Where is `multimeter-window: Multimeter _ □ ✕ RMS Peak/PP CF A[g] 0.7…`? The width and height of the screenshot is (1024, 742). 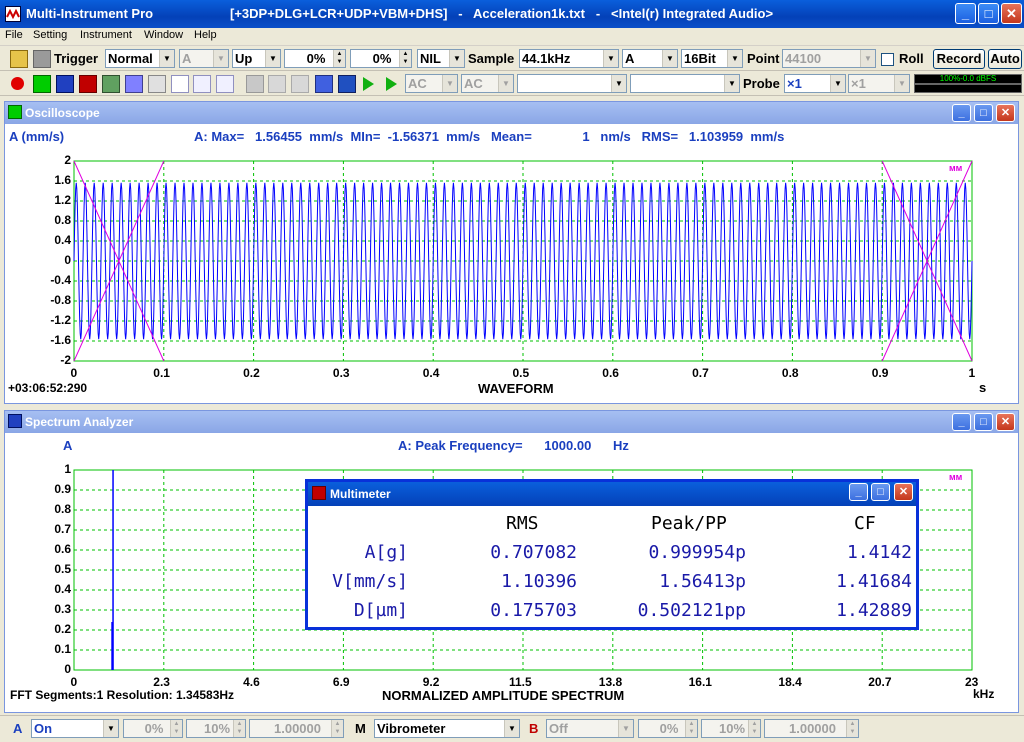 multimeter-window: Multimeter _ □ ✕ RMS Peak/PP CF A[g] 0.7… is located at coordinates (612, 554).